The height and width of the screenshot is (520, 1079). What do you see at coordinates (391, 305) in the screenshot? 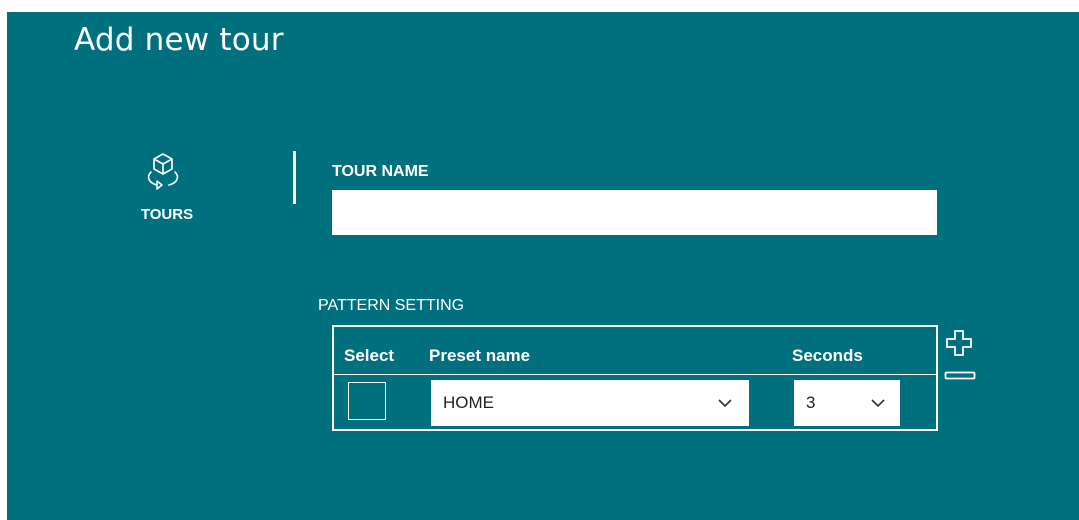
I see `pattern-setting-label: PATTERN SETTING` at bounding box center [391, 305].